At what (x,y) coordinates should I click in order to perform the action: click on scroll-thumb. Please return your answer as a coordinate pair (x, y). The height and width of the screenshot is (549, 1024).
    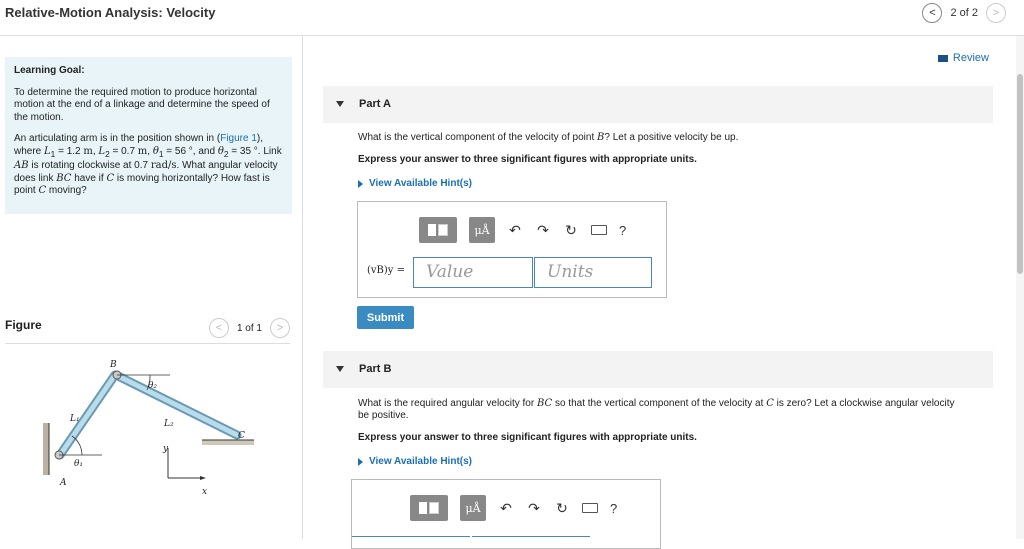
    Looking at the image, I should click on (1020, 174).